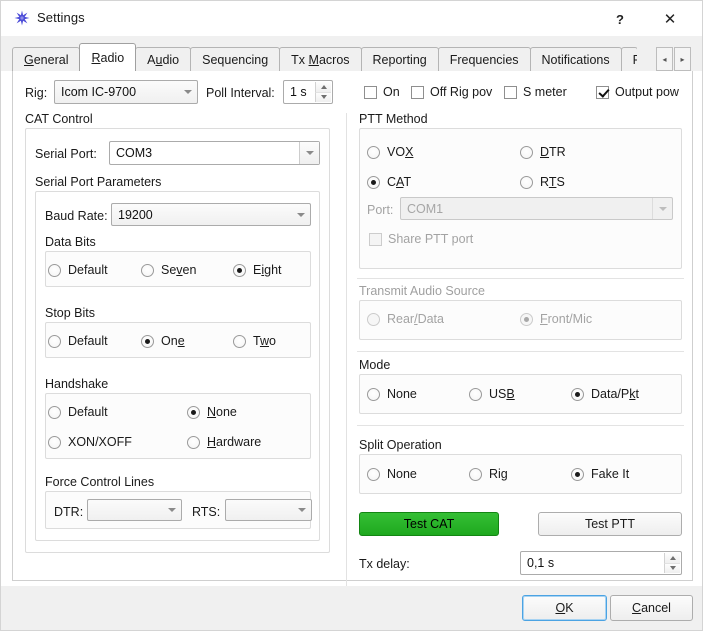 This screenshot has height=631, width=703. I want to click on radio-data-bits-default: Default, so click(78, 270).